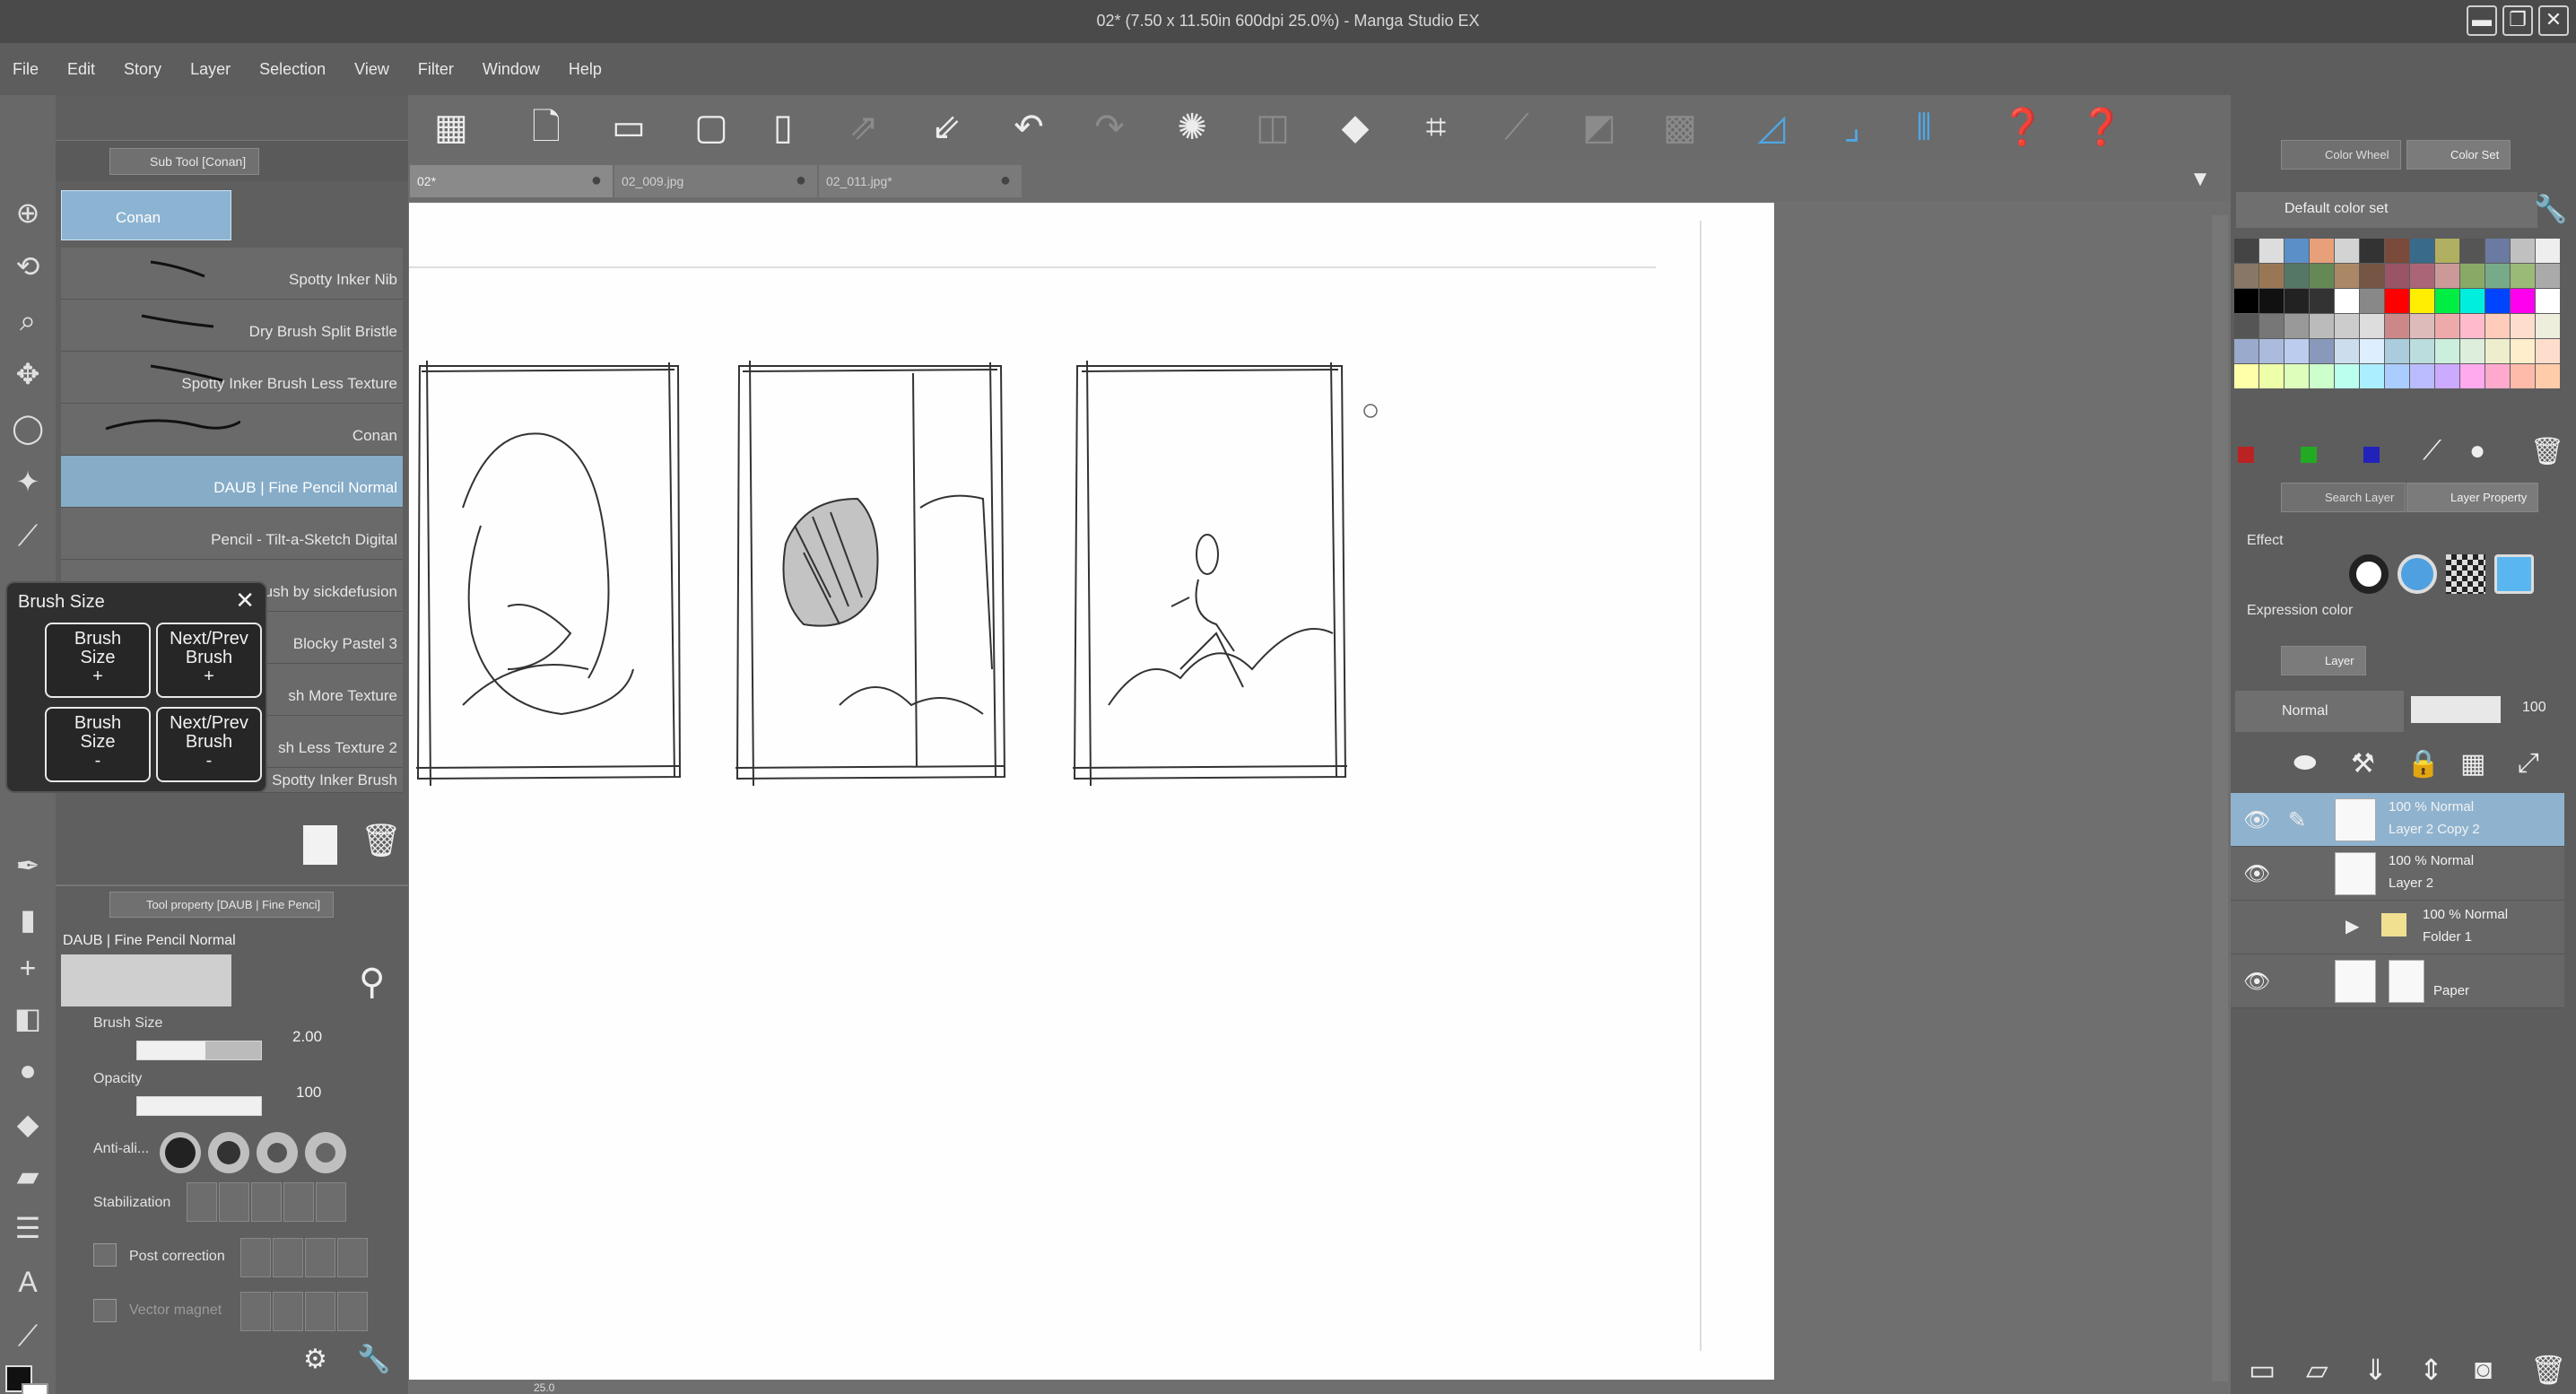  What do you see at coordinates (277, 1152) in the screenshot?
I see `anti-alias-medium` at bounding box center [277, 1152].